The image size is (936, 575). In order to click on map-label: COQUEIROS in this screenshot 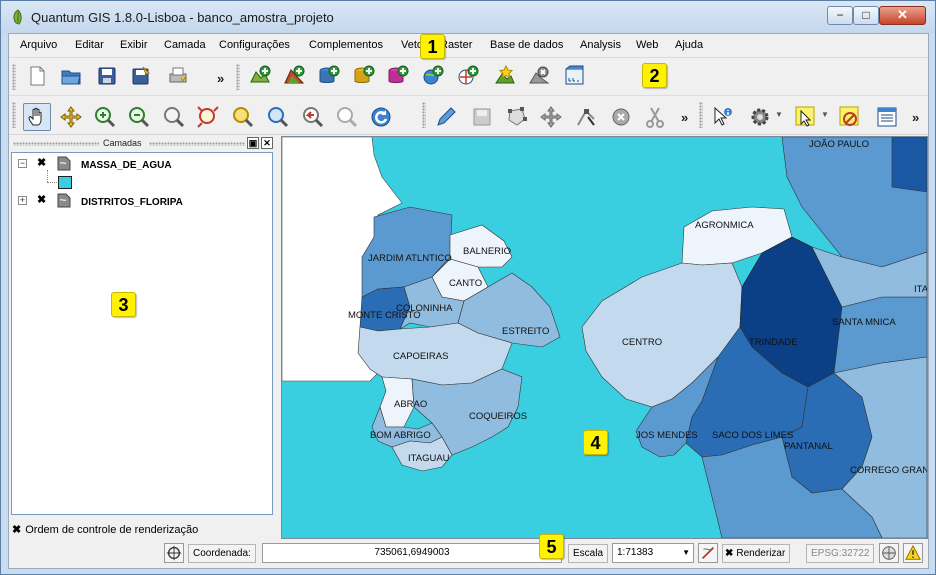, I will do `click(498, 416)`.